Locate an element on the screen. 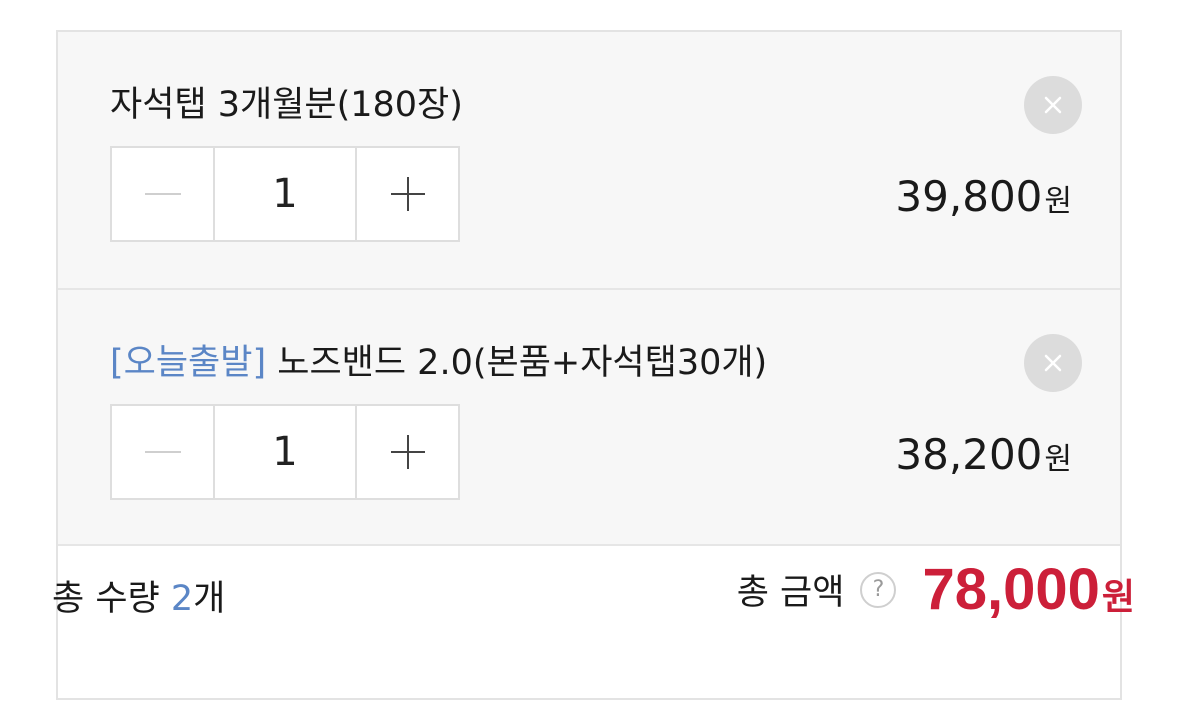  item-name: [오늘출발] 노즈밴드 2.0(본품+자석탭30개) is located at coordinates (438, 359).